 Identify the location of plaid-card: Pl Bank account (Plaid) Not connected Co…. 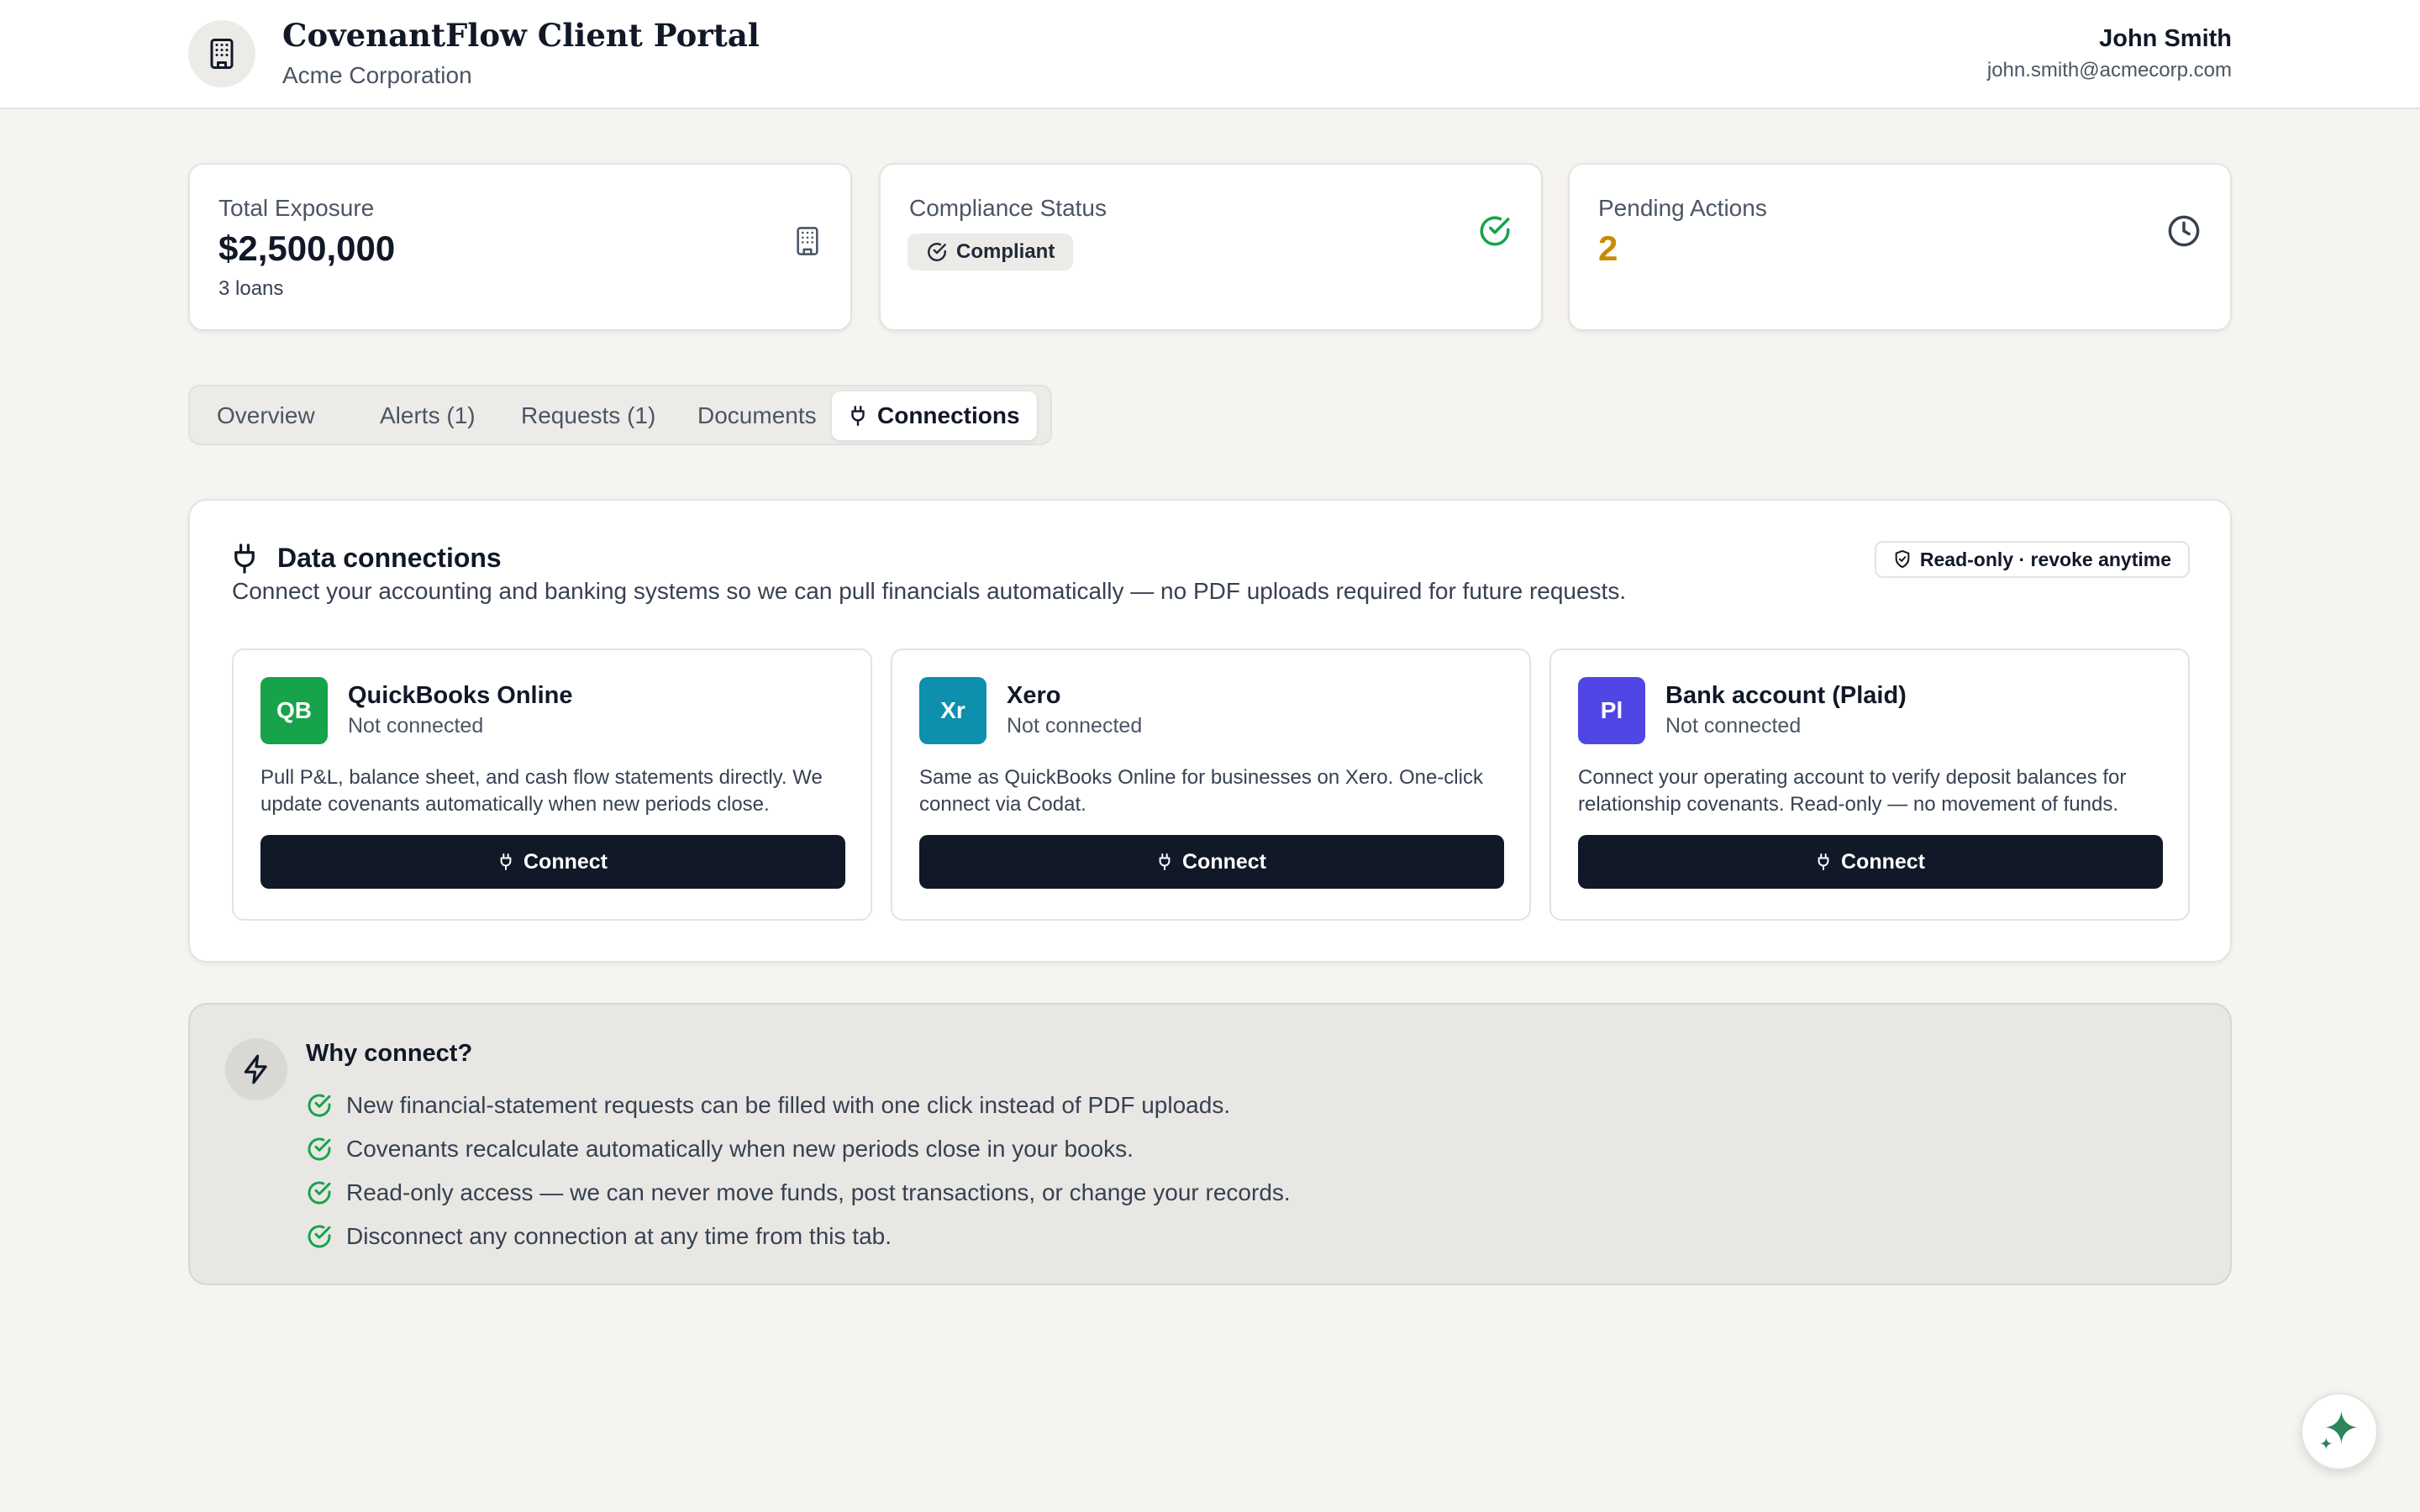
(1869, 784).